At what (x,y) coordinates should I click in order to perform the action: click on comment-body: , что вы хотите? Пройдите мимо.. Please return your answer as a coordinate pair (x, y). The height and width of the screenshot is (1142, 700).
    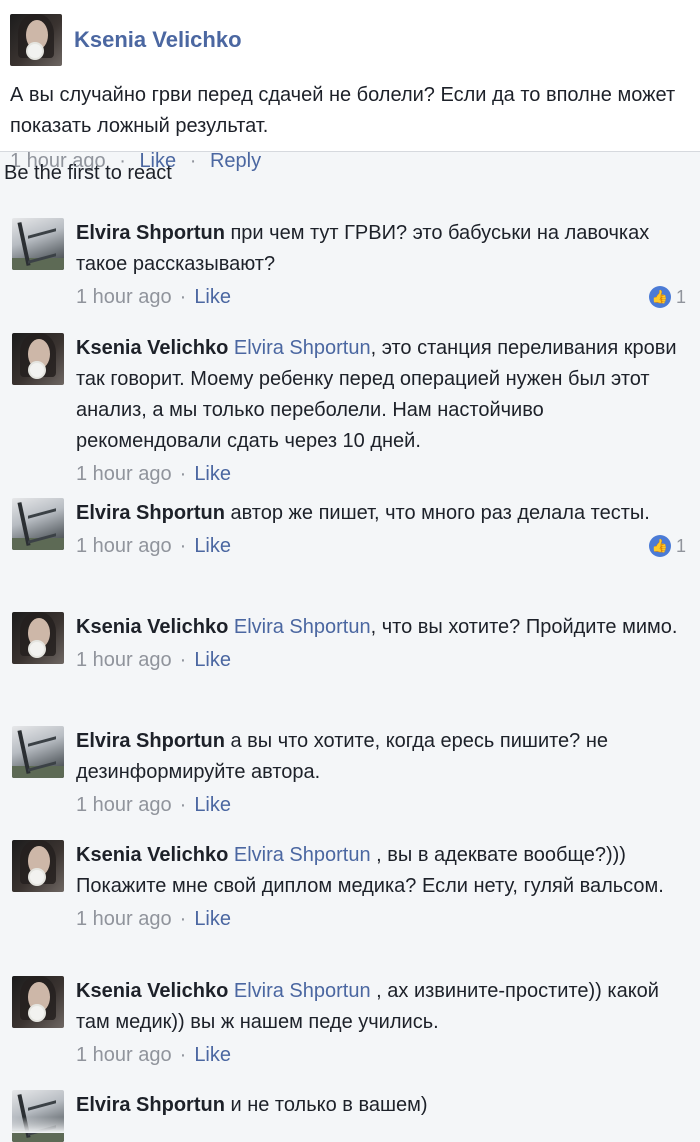
    Looking at the image, I should click on (524, 627).